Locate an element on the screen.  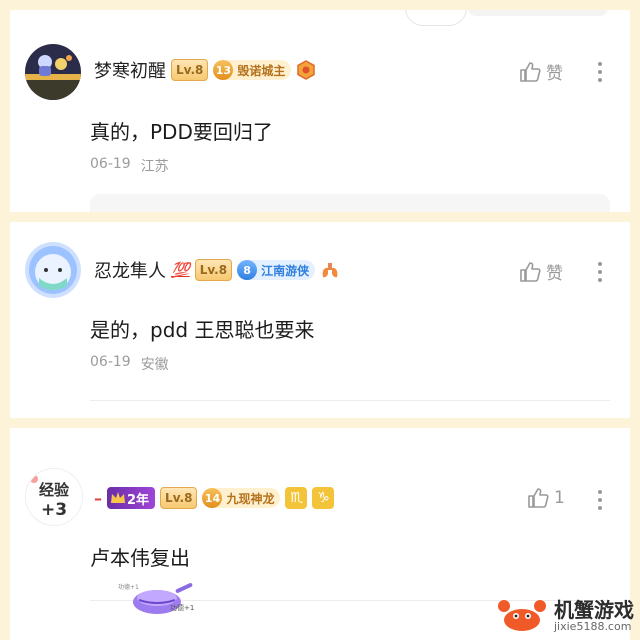
comment-text: 真的，PDD要回归了 is located at coordinates (181, 132).